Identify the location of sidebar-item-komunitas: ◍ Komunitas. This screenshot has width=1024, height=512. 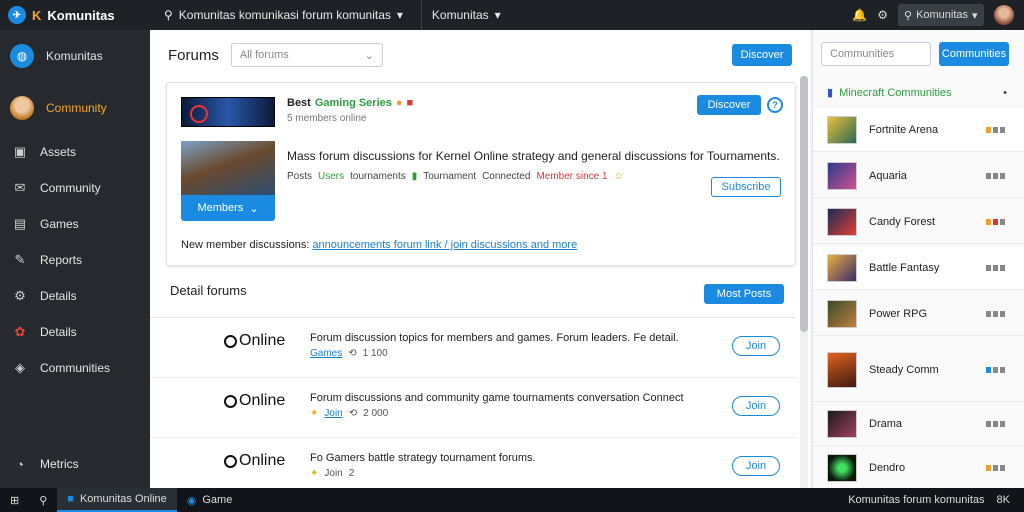
(75, 56).